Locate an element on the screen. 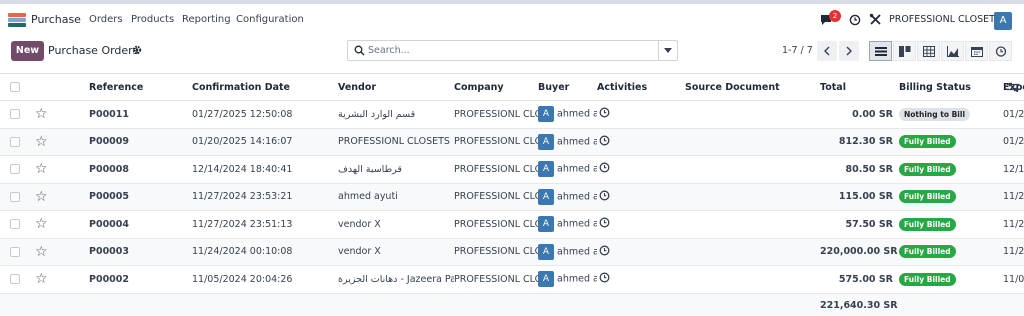 The width and height of the screenshot is (1024, 316). total-cell: 80.50 SR is located at coordinates (859, 169).